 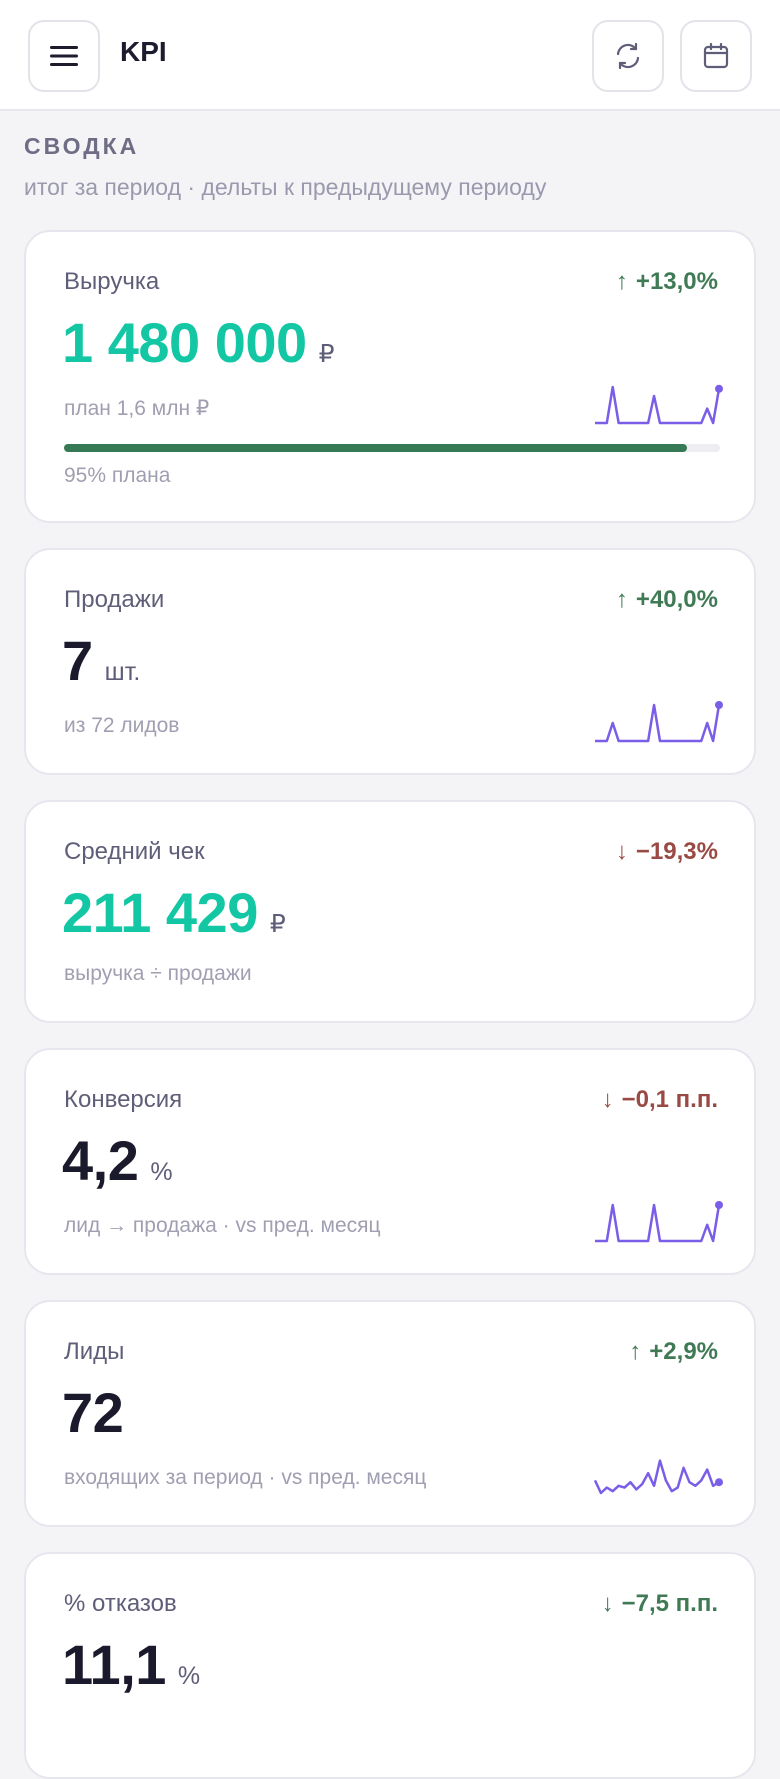 What do you see at coordinates (669, 1603) in the screenshot?
I see `delta-value: −7,5 п.п.` at bounding box center [669, 1603].